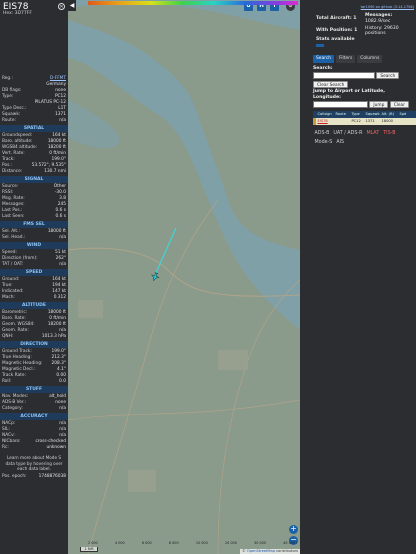 The image size is (416, 554). Describe the element at coordinates (201, 543) in the screenshot. I see `altitude-label: 10 000` at that location.